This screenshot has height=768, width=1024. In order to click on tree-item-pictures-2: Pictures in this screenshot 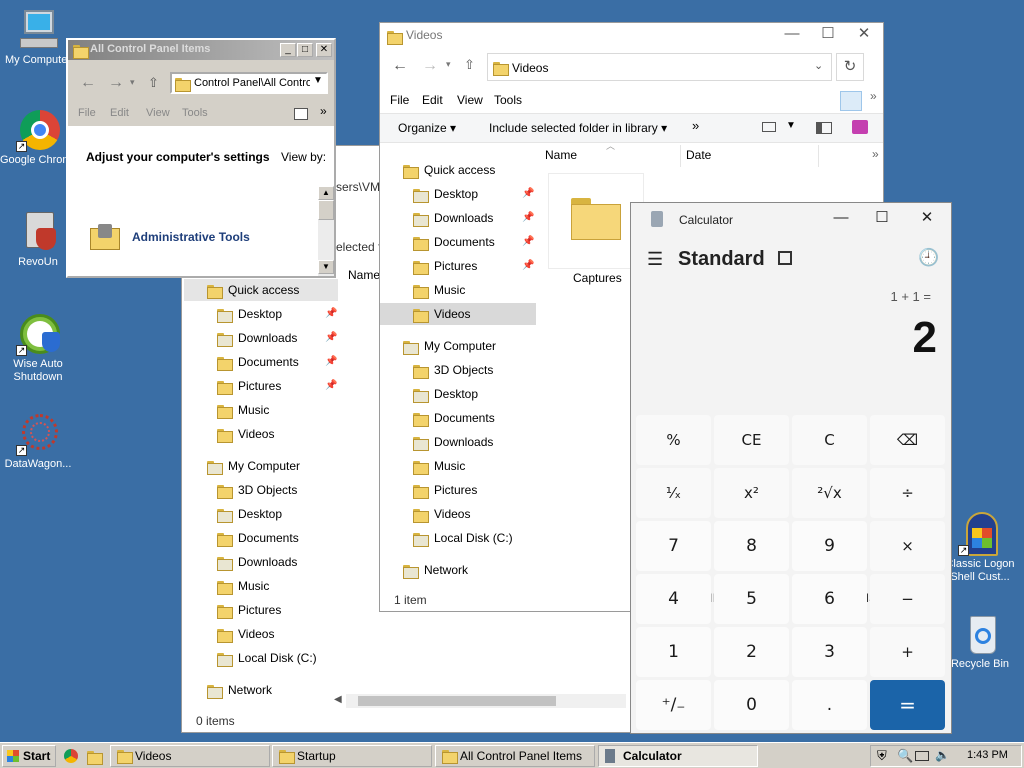, I will do `click(444, 490)`.